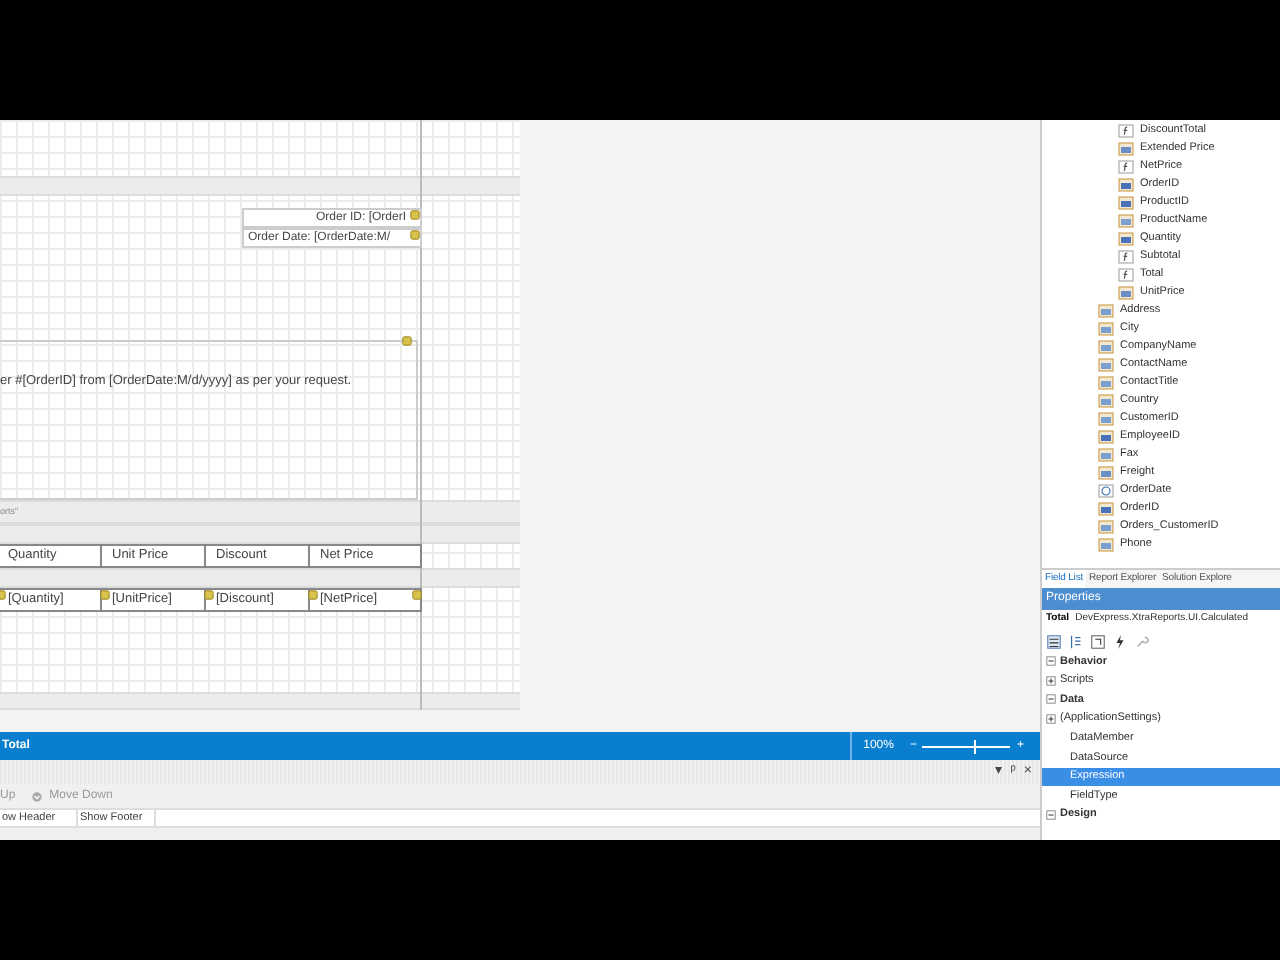  I want to click on smart-tag-icon, so click(407, 341).